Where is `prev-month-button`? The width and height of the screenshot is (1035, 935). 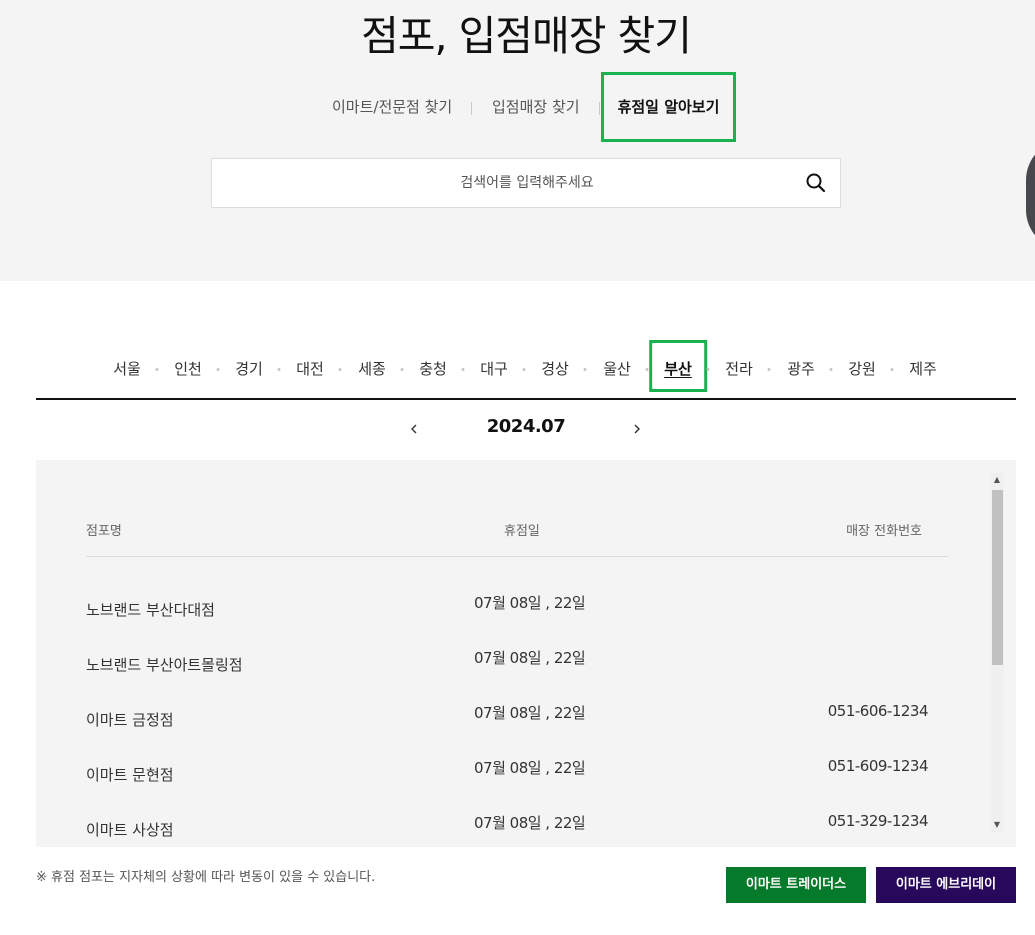 prev-month-button is located at coordinates (414, 429).